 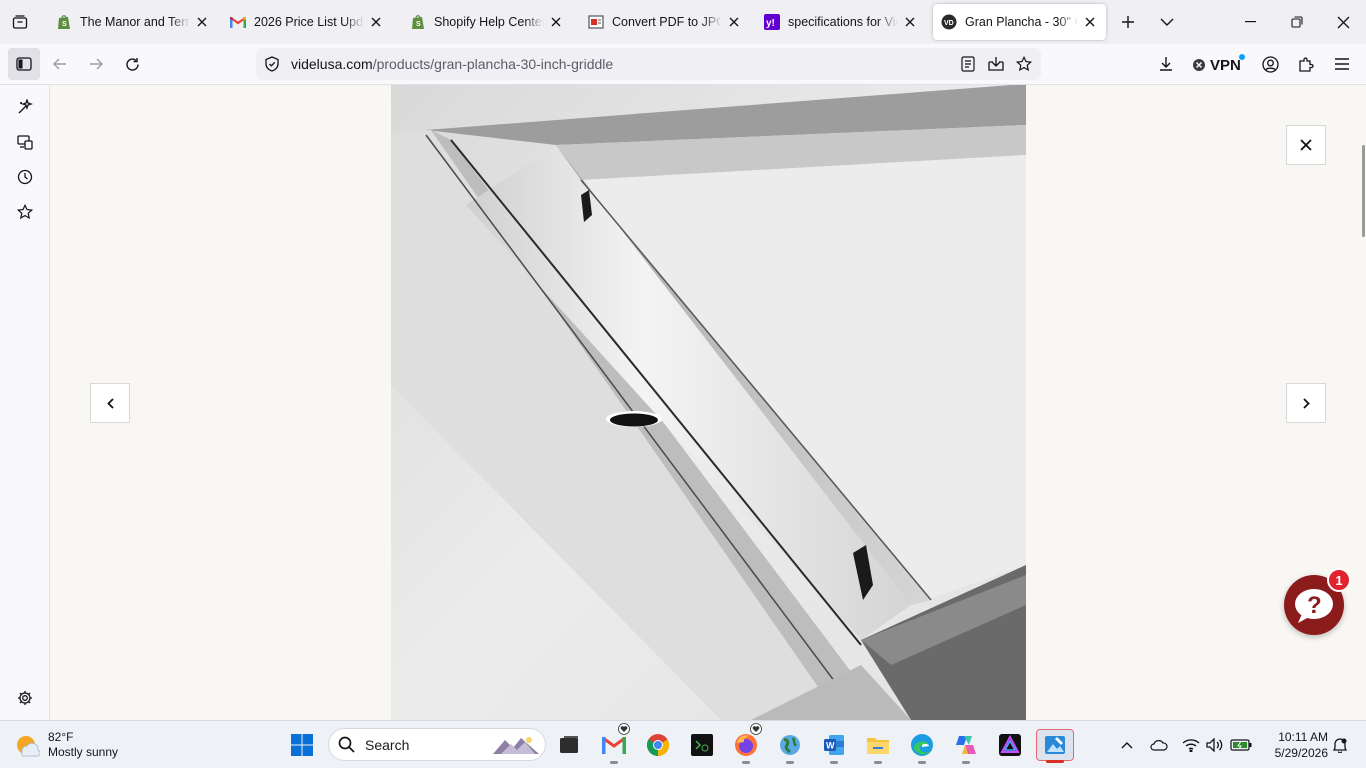 What do you see at coordinates (25, 142) in the screenshot?
I see `synced-tabs-icon` at bounding box center [25, 142].